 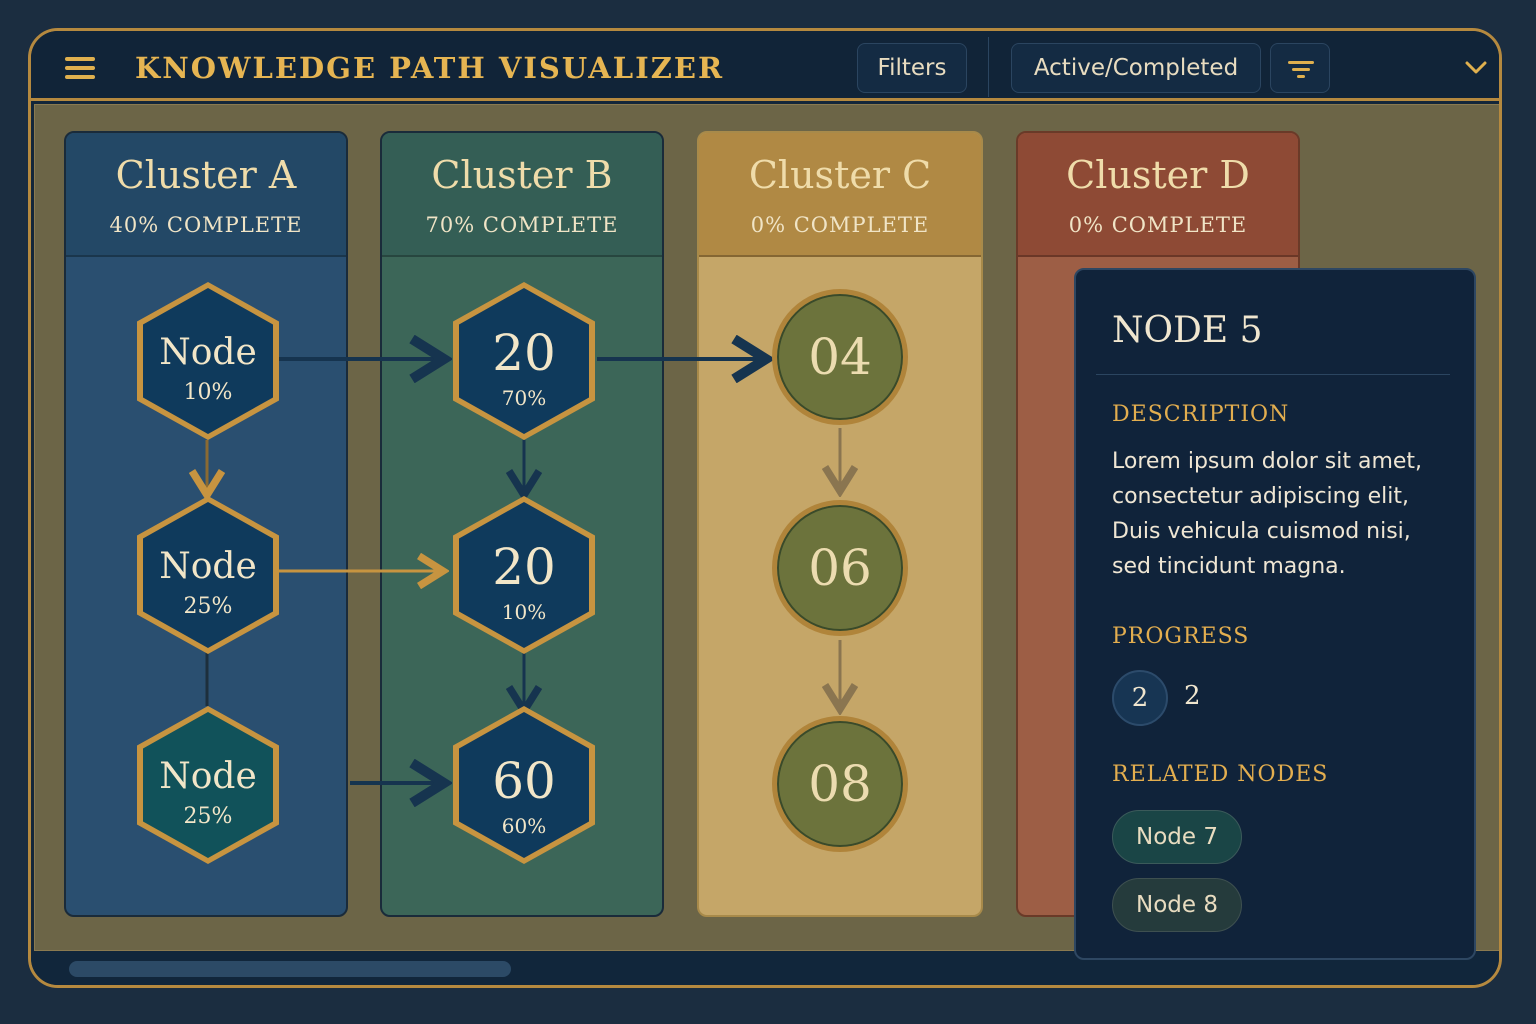 What do you see at coordinates (208, 776) in the screenshot?
I see `node-a3-label: Node` at bounding box center [208, 776].